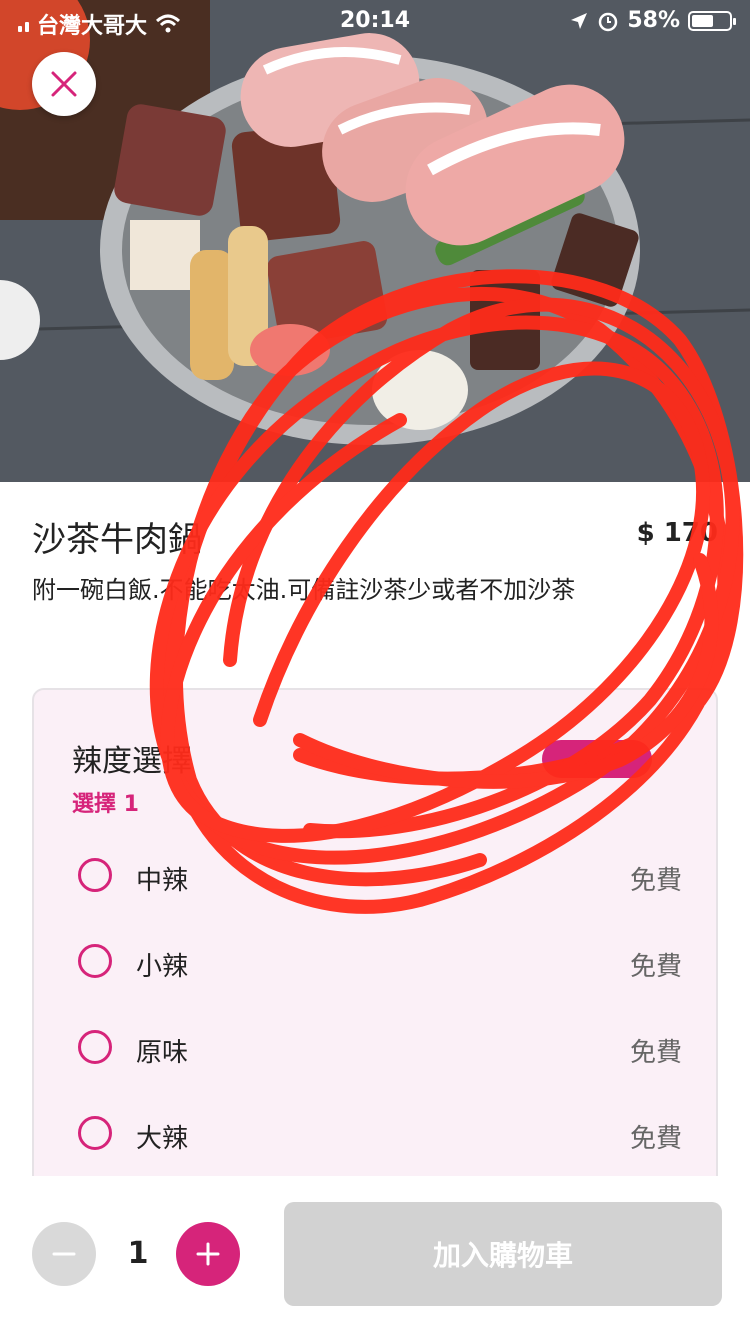  I want to click on minus-icon, so click(64, 1254).